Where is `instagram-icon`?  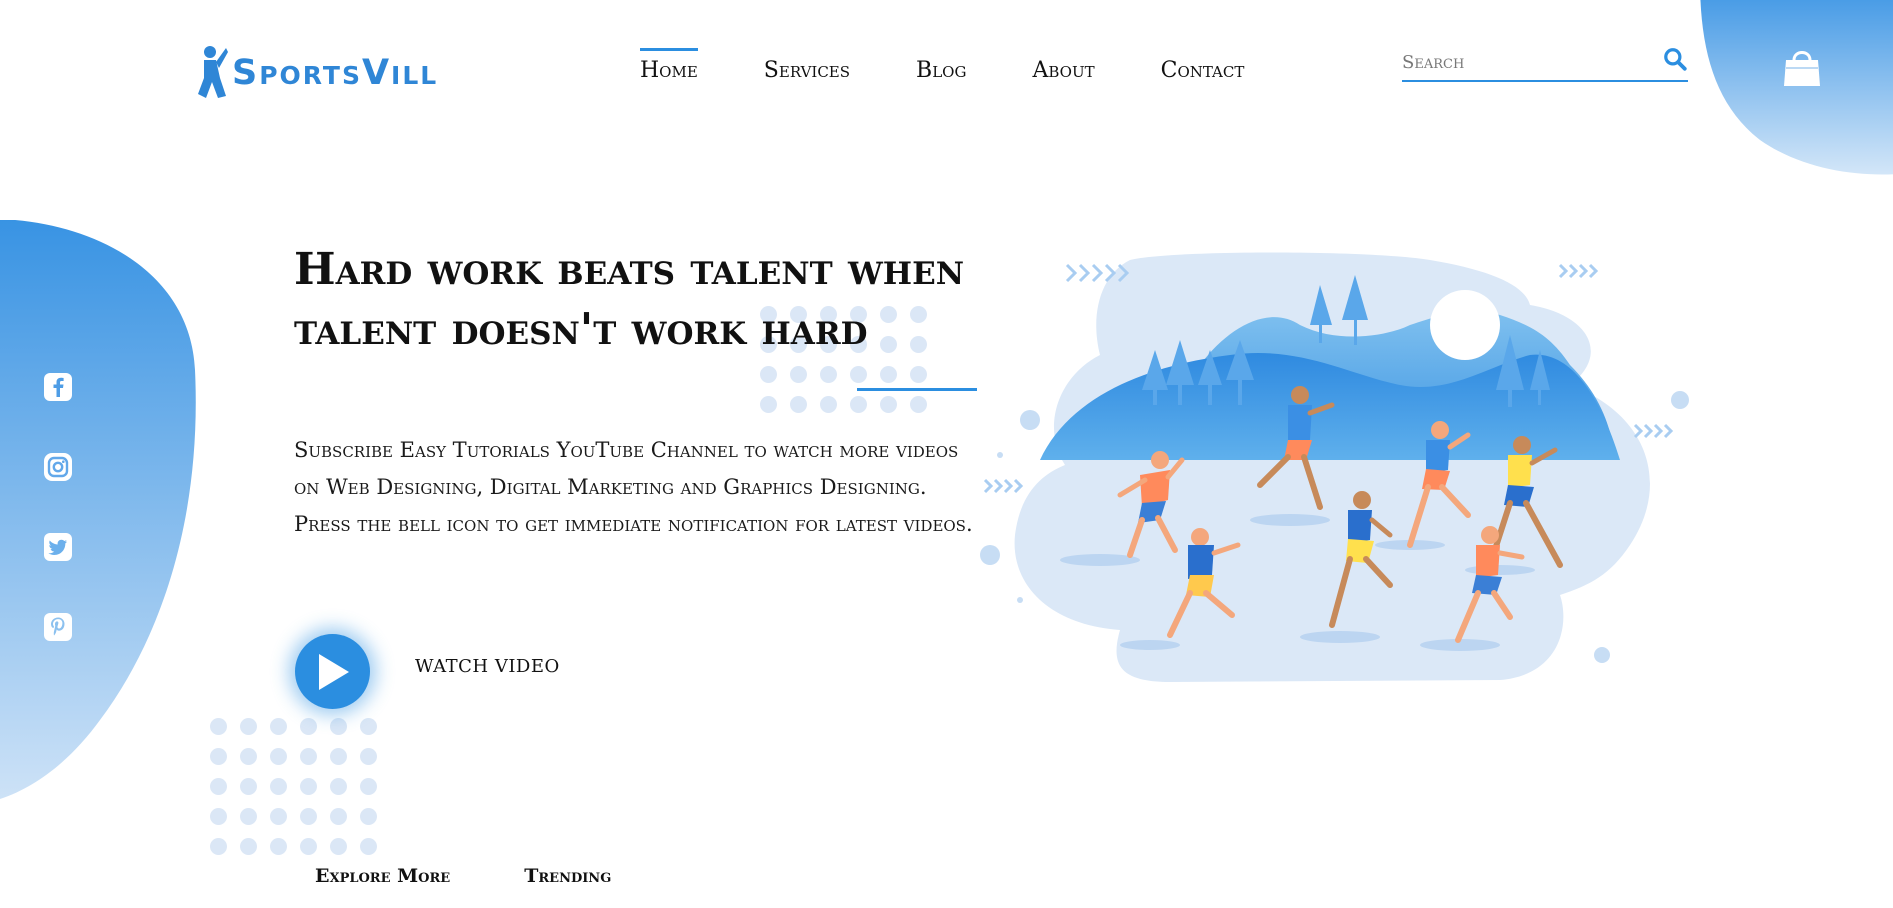
instagram-icon is located at coordinates (58, 467).